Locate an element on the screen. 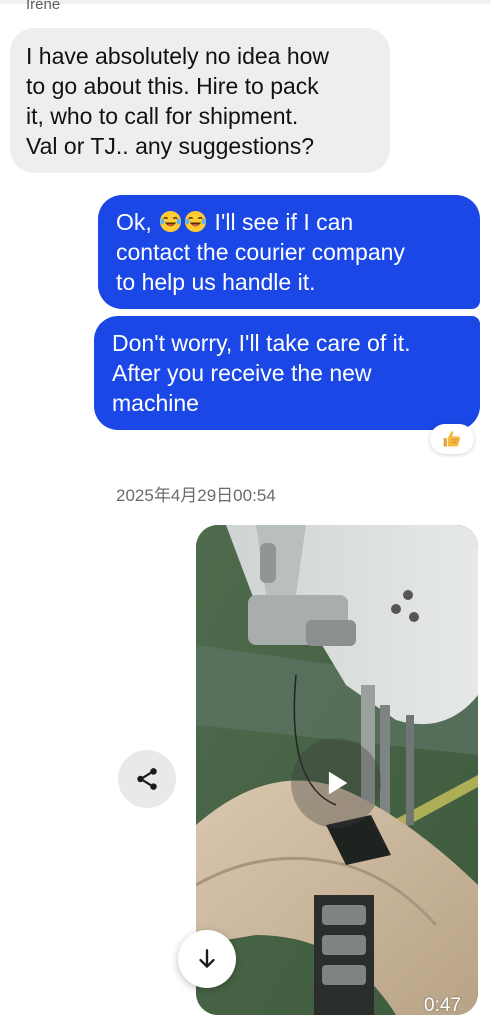 Image resolution: width=491 pixels, height=1024 pixels. play-video-button is located at coordinates (336, 783).